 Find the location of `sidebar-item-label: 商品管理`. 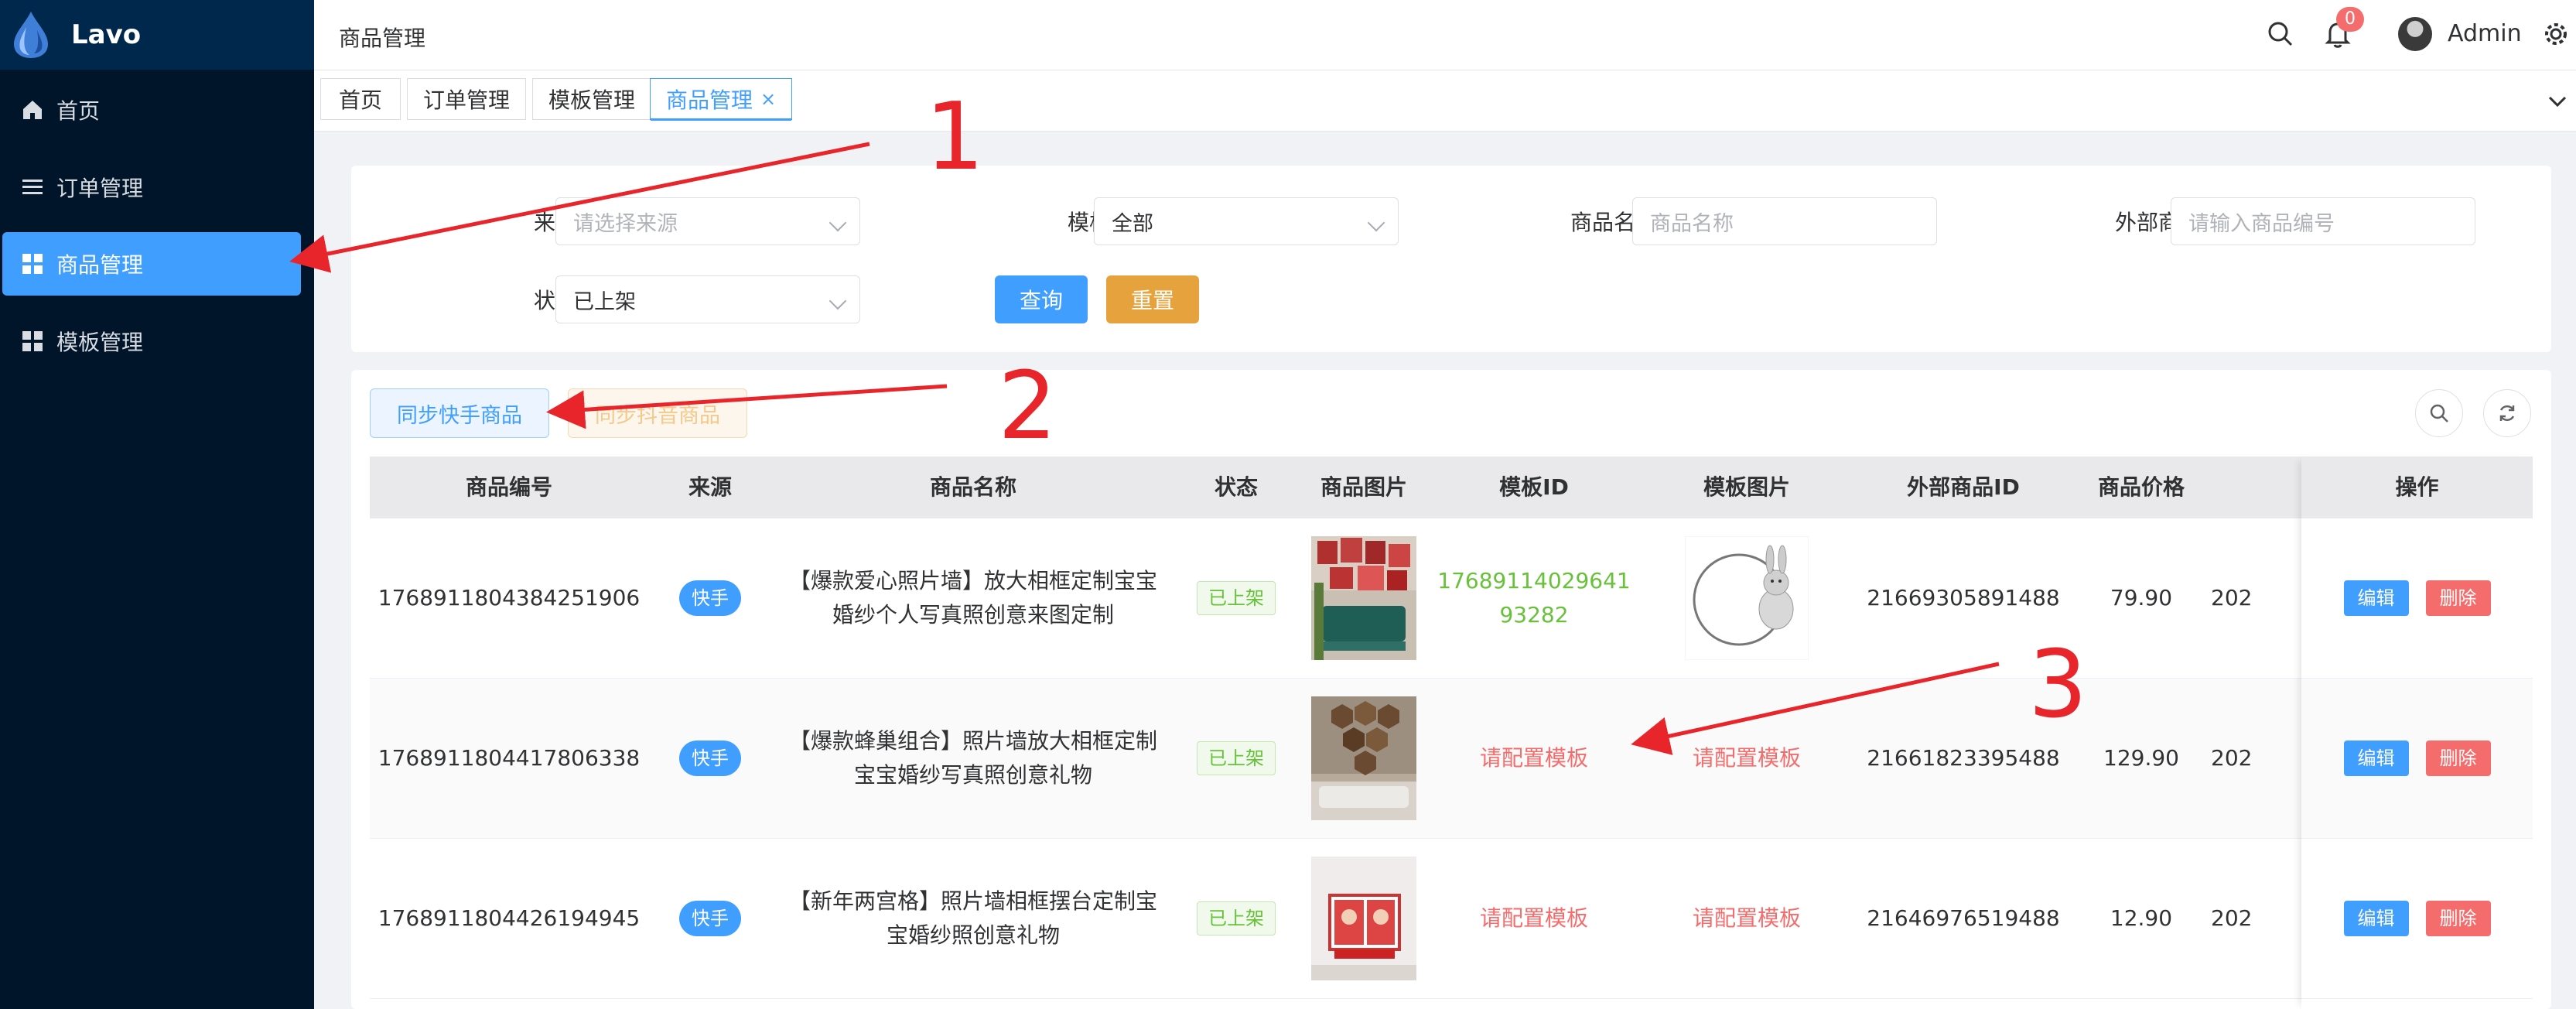

sidebar-item-label: 商品管理 is located at coordinates (100, 265).